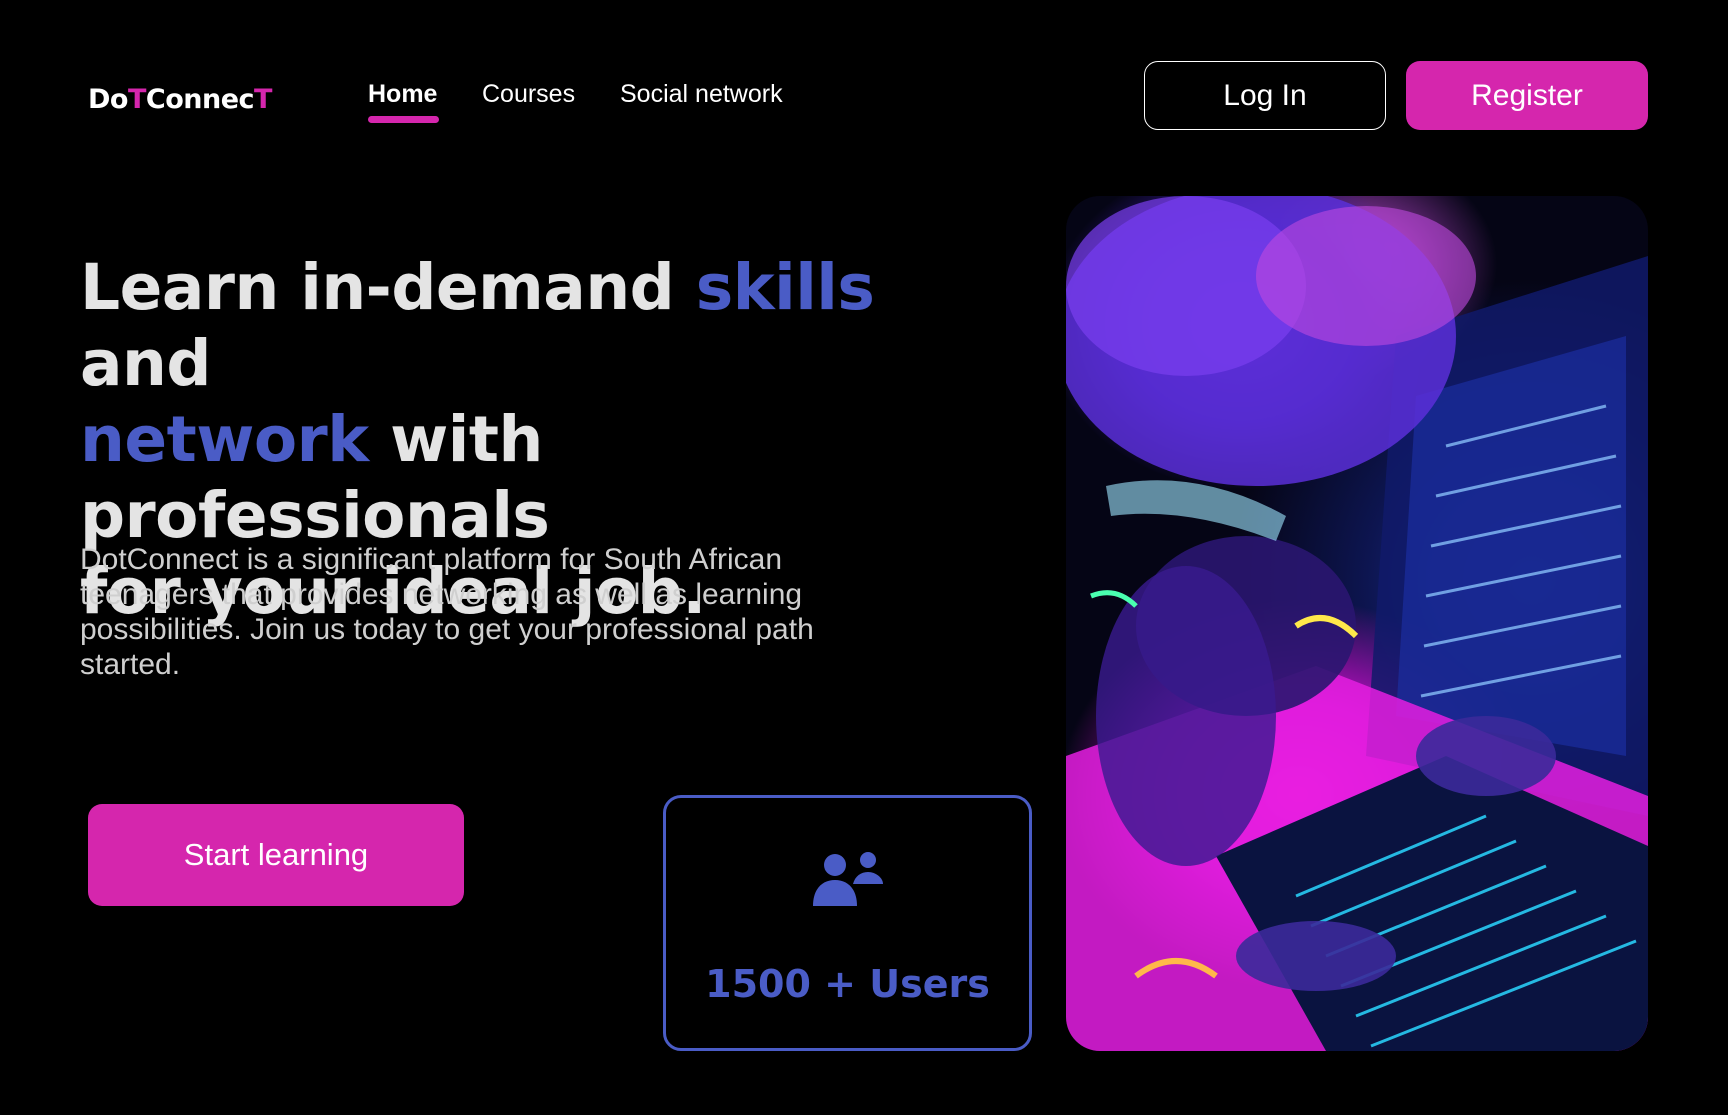  Describe the element at coordinates (145, 363) in the screenshot. I see `hero-title-text: and` at that location.